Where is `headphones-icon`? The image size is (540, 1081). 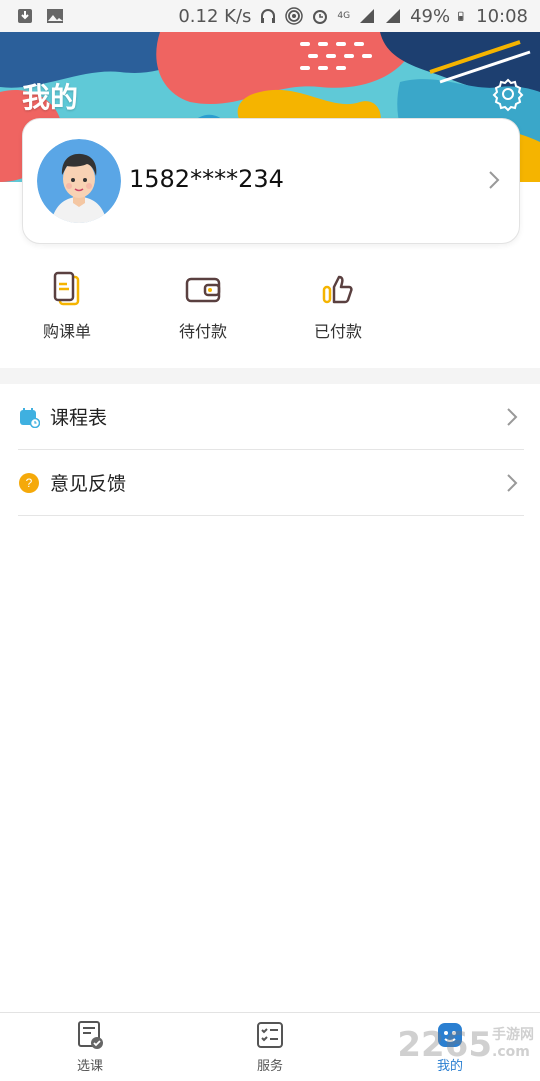 headphones-icon is located at coordinates (268, 16).